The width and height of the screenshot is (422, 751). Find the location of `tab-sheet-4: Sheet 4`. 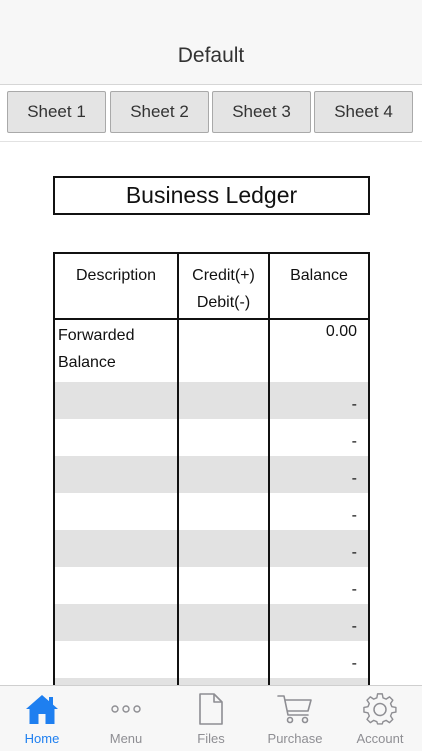

tab-sheet-4: Sheet 4 is located at coordinates (363, 112).